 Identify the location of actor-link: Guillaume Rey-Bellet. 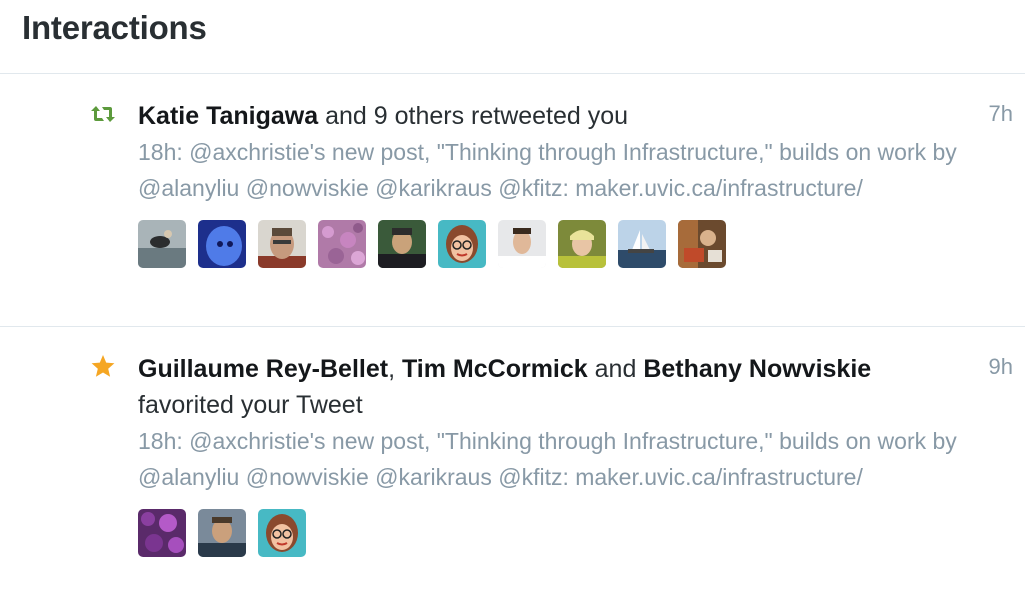
(263, 369).